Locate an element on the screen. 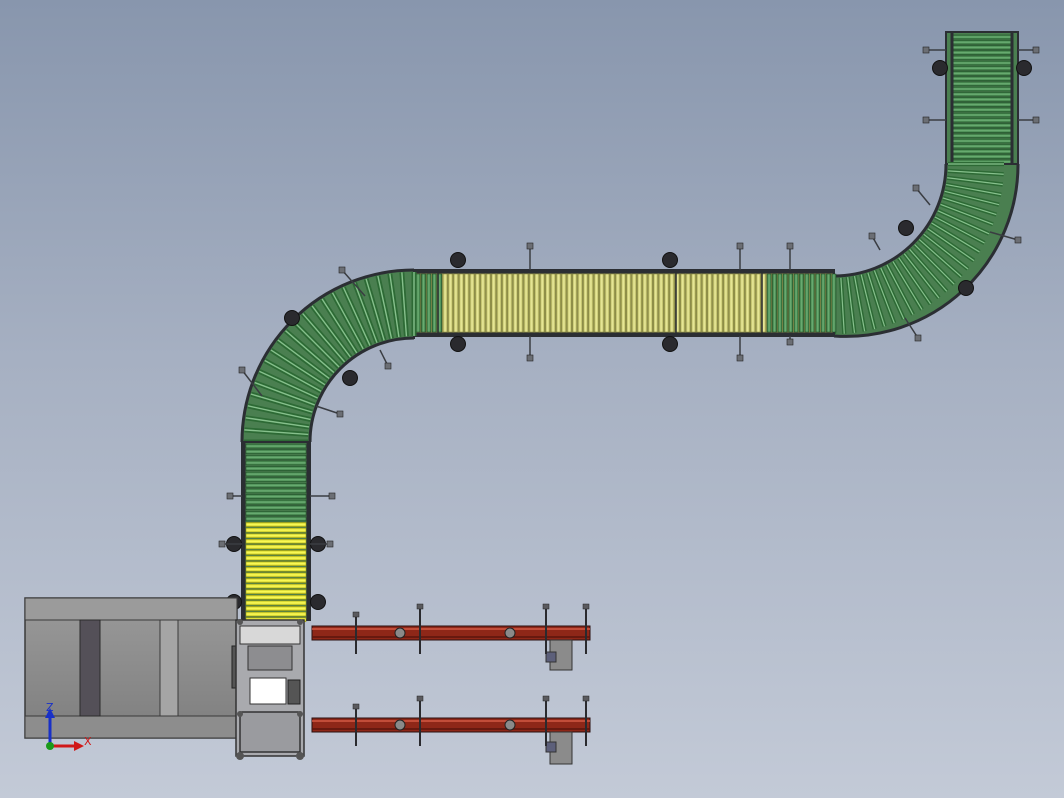 This screenshot has height=798, width=1064. x-axis-label: X is located at coordinates (88, 741).